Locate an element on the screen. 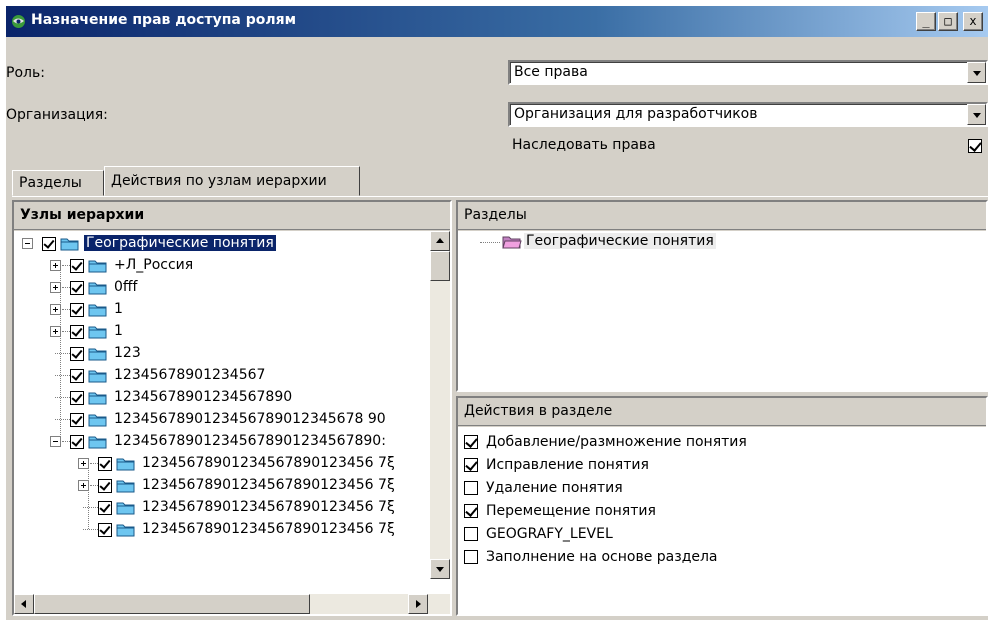 The width and height of the screenshot is (988, 620). tree-node: 1234567890123456789012345678 90 is located at coordinates (214, 420).